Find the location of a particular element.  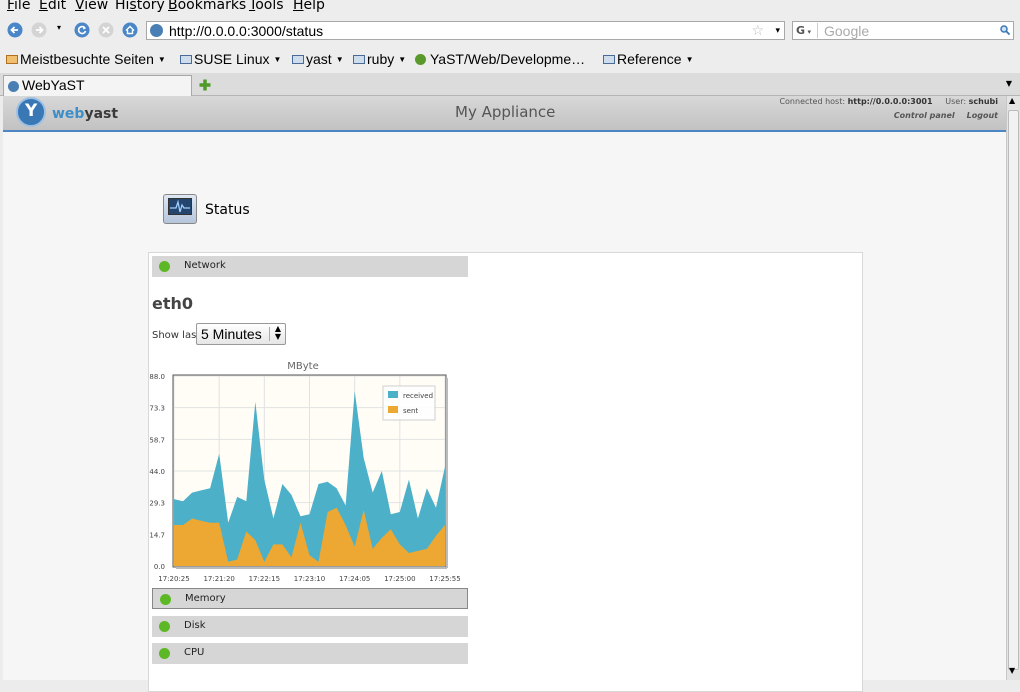

section-label: Memory is located at coordinates (205, 598).